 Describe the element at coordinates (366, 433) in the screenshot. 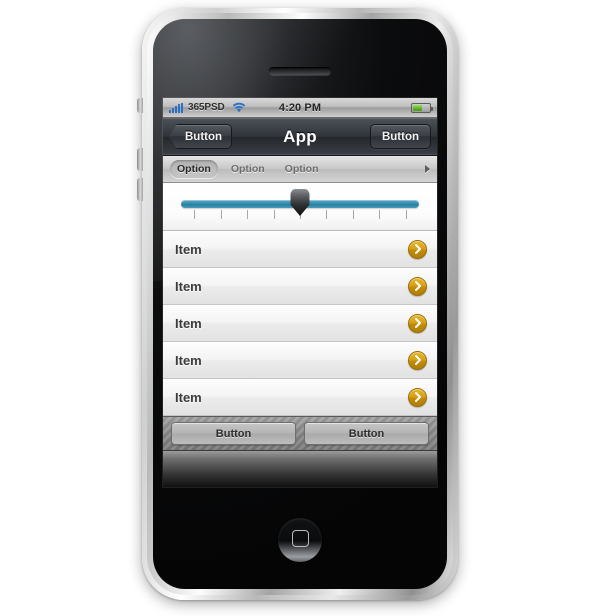

I see `toolbar-right-button: Button` at that location.